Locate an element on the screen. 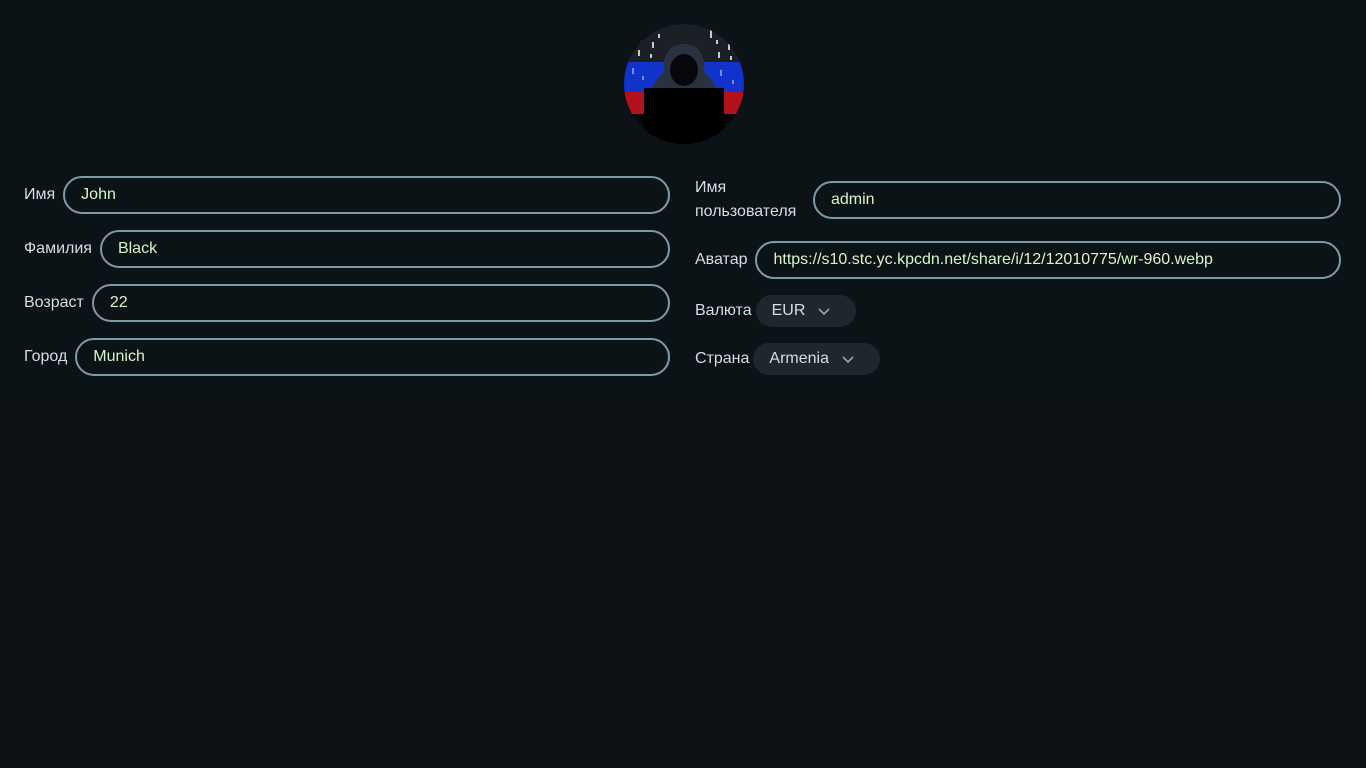 The height and width of the screenshot is (768, 1366). currency-value: EUR is located at coordinates (788, 310).